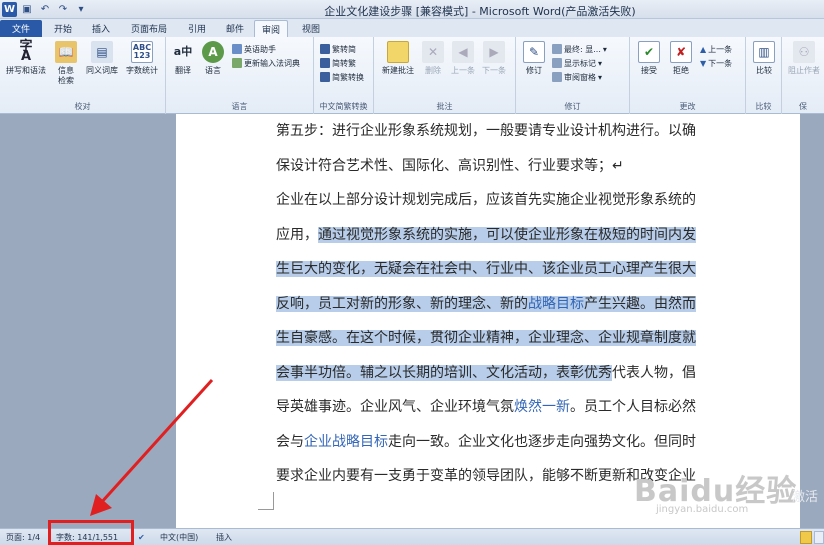  Describe the element at coordinates (534, 52) in the screenshot. I see `track-changes-icon: ✎` at that location.